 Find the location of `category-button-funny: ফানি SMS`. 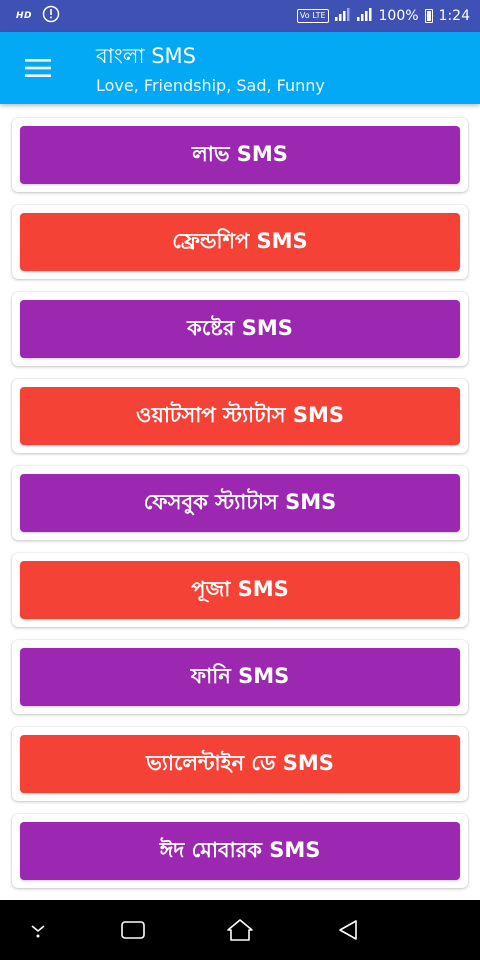

category-button-funny: ফানি SMS is located at coordinates (240, 677).